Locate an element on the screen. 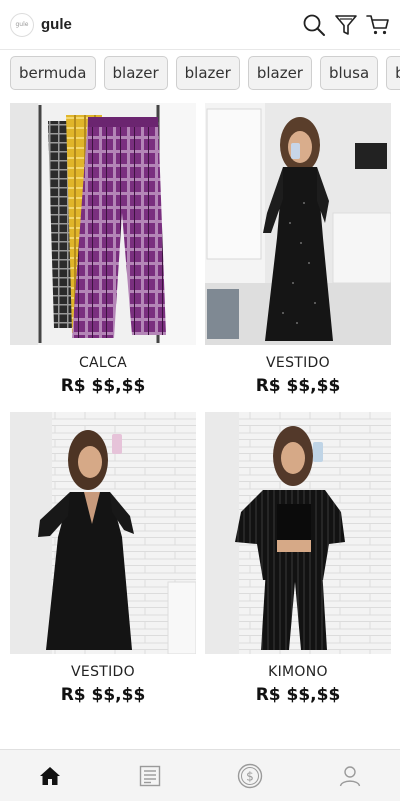 The height and width of the screenshot is (801, 400). cart-icon is located at coordinates (378, 25).